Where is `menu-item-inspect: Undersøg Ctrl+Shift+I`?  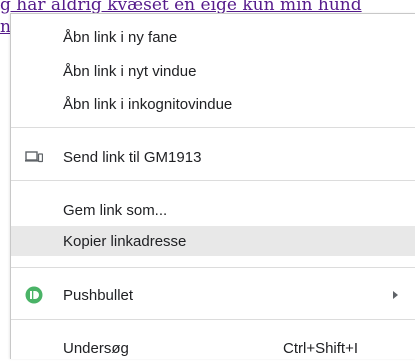
menu-item-inspect: Undersøg Ctrl+Shift+I is located at coordinates (213, 348).